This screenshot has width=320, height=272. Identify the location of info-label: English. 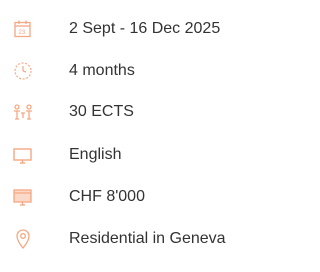
(95, 154).